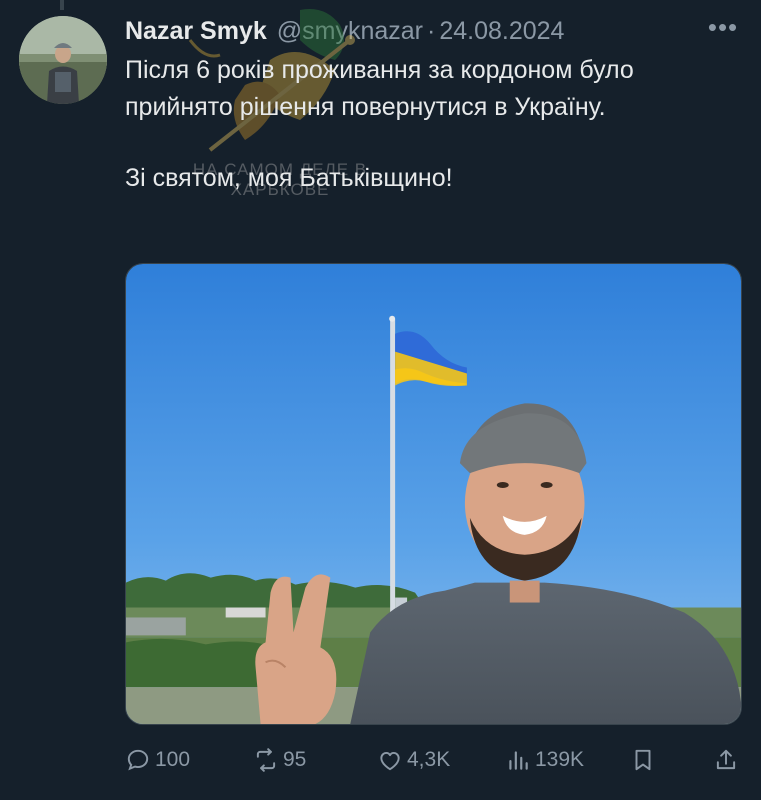 The width and height of the screenshot is (761, 800). What do you see at coordinates (518, 760) in the screenshot?
I see `views-chart-icon` at bounding box center [518, 760].